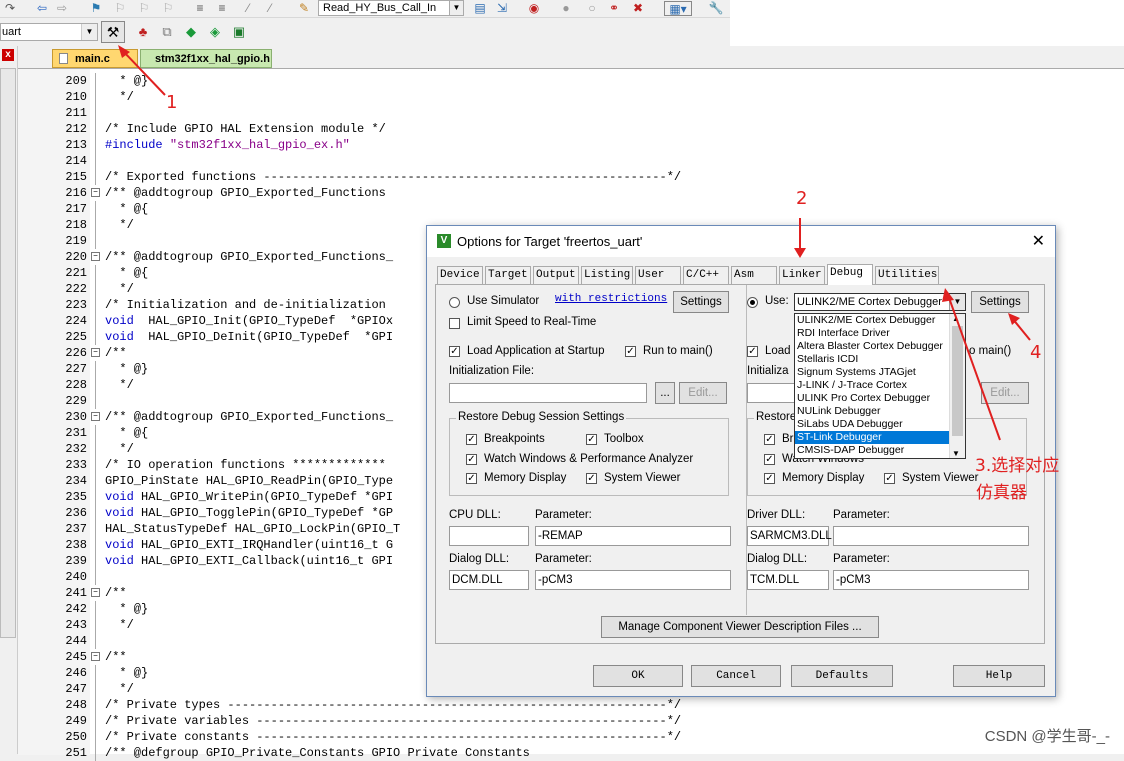 The height and width of the screenshot is (761, 1124). Describe the element at coordinates (95, 58) in the screenshot. I see `tab-main-c: main.c` at that location.